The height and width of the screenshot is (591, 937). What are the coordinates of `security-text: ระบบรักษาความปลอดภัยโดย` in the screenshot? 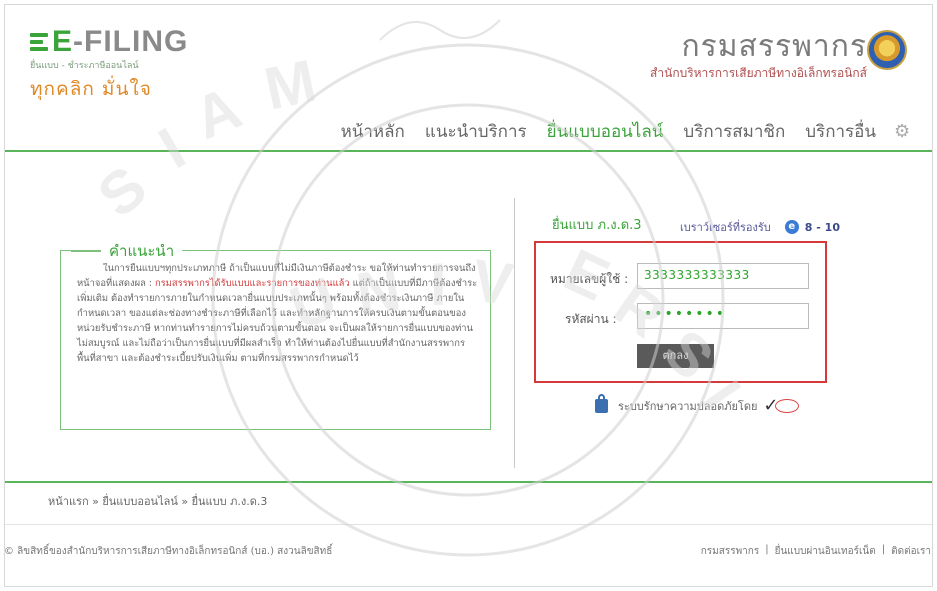 It's located at (688, 406).